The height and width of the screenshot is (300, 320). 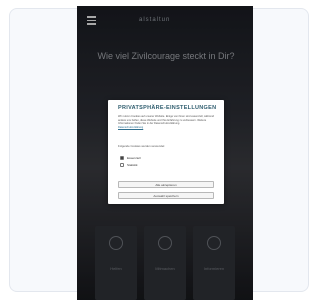 What do you see at coordinates (166, 195) in the screenshot?
I see `save-selection-button: Auswahl speichern` at bounding box center [166, 195].